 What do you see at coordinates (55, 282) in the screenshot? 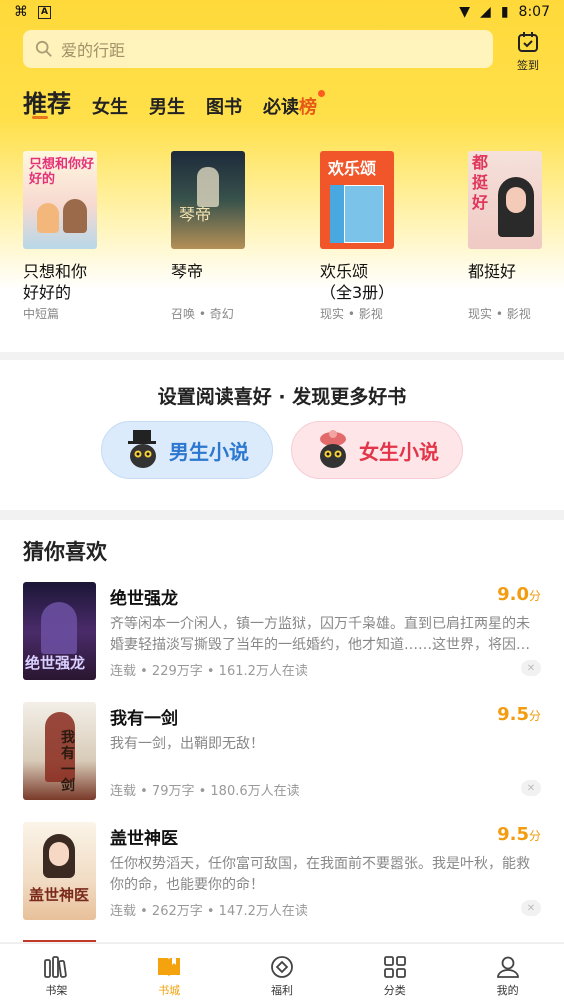
I see `book-title: 只想和你 好好的` at bounding box center [55, 282].